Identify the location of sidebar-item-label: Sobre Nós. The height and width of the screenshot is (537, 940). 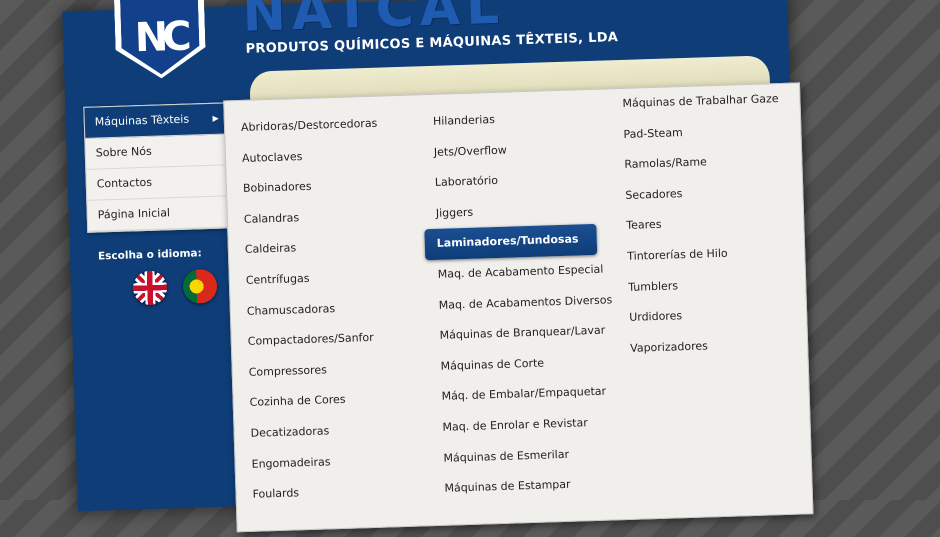
(123, 152).